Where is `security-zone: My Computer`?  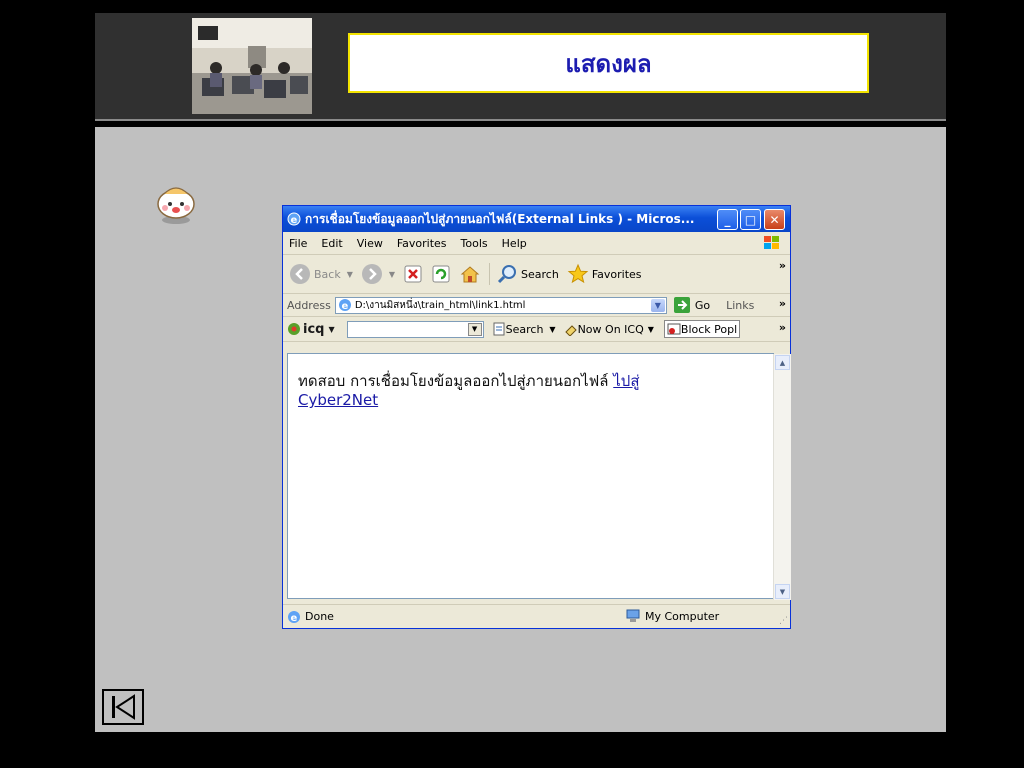 security-zone: My Computer is located at coordinates (672, 616).